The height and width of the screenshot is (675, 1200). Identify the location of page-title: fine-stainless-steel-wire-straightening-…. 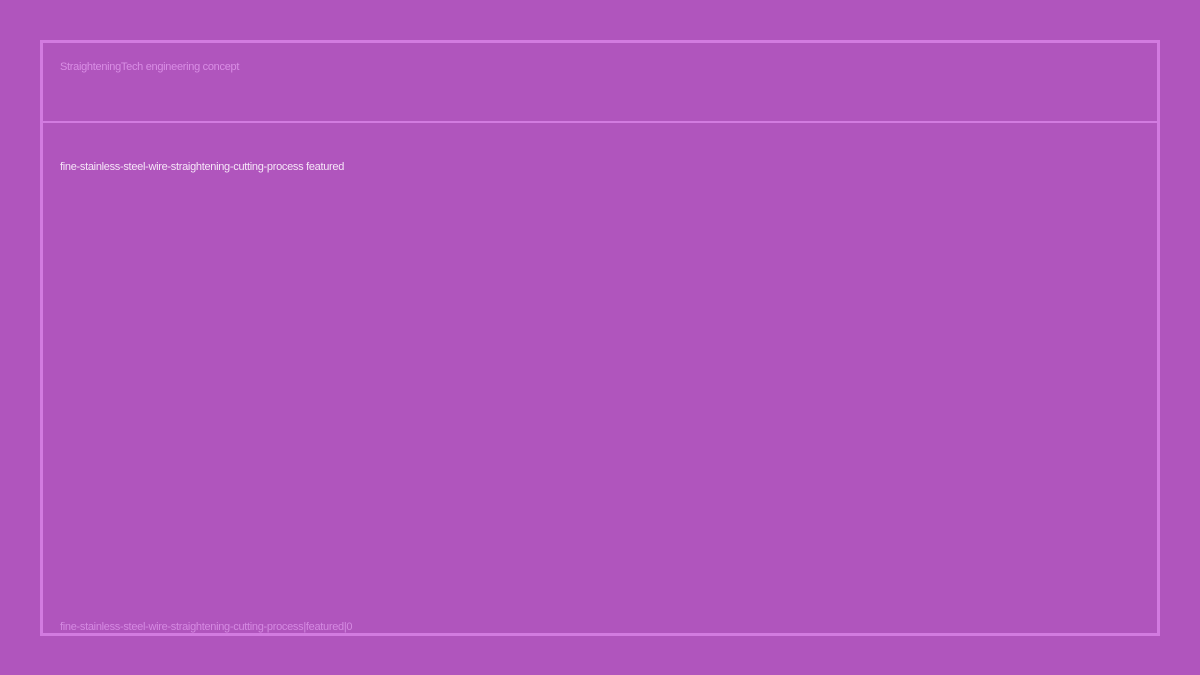
(202, 167).